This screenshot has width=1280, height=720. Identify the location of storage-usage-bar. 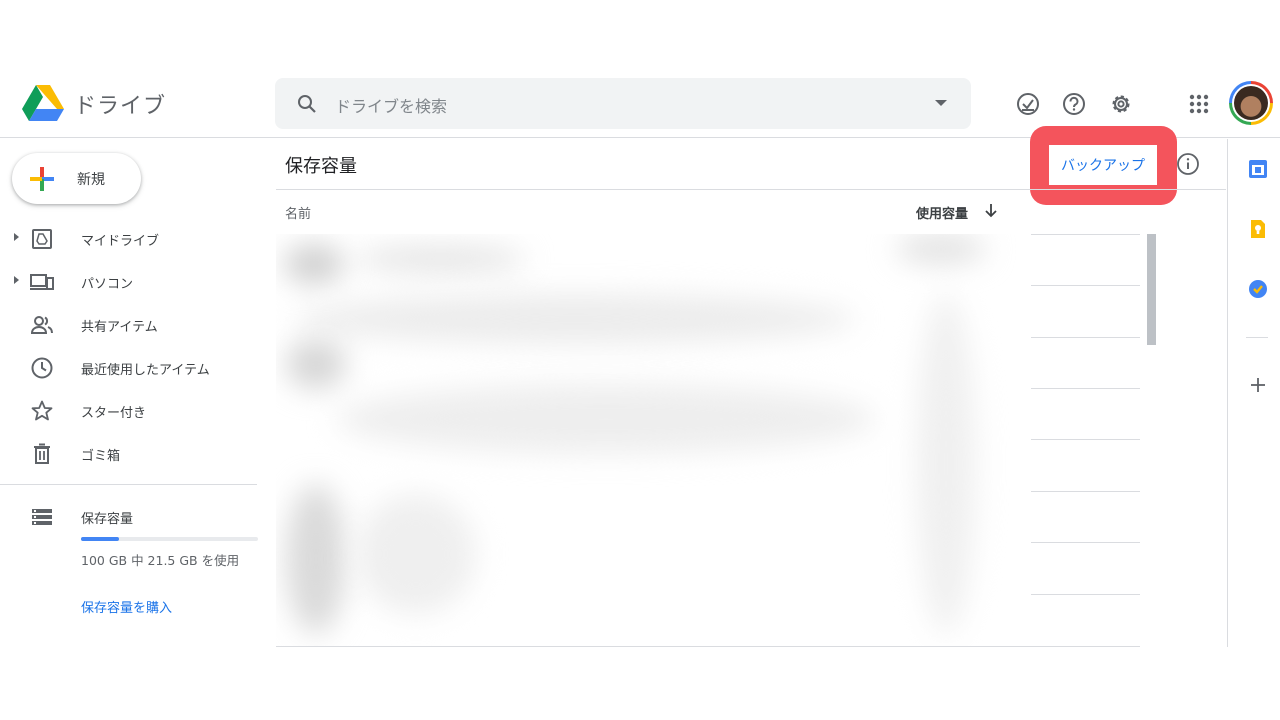
(169, 539).